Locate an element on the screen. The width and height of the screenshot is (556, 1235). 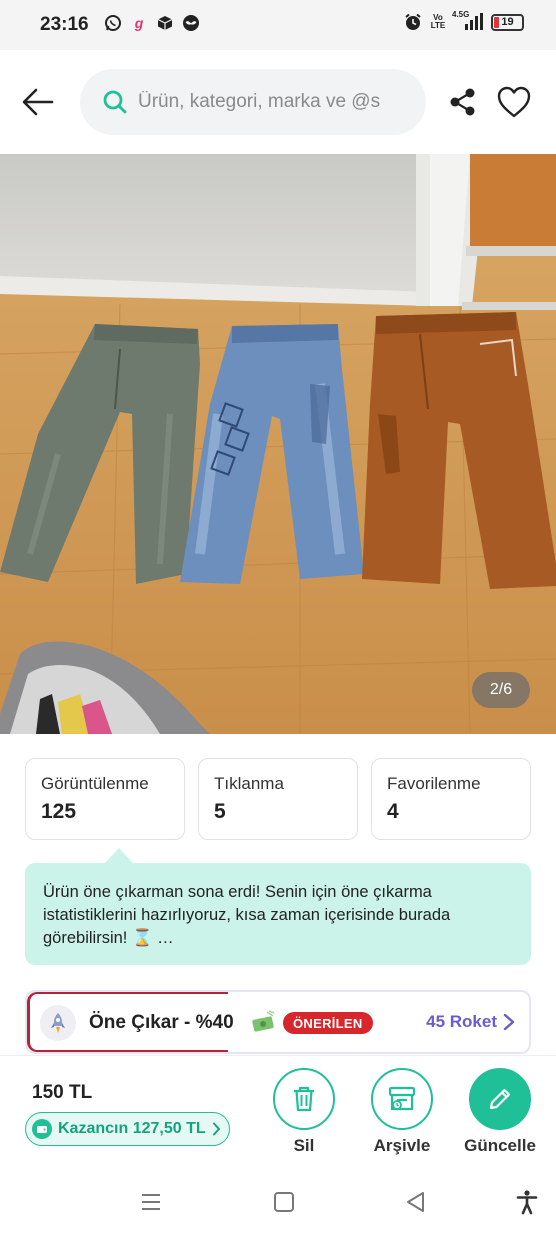
box-icon is located at coordinates (165, 23).